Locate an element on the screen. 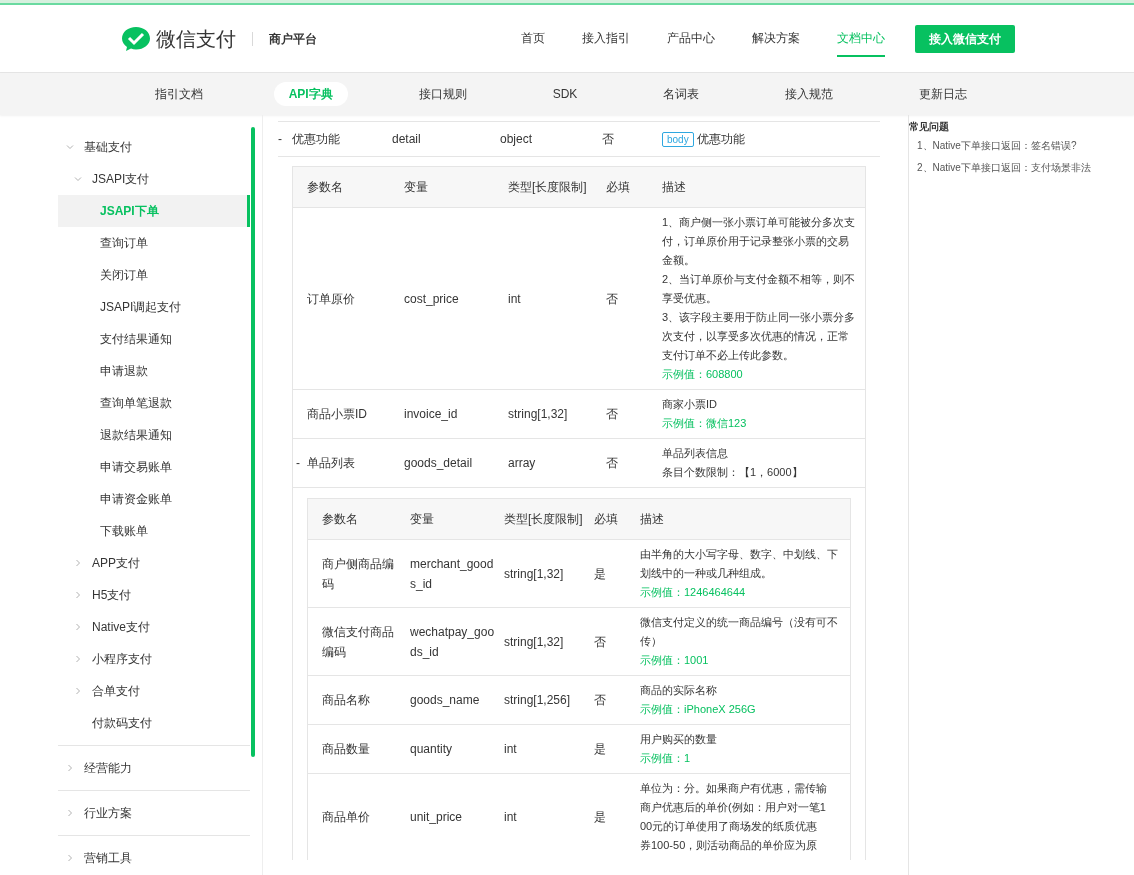 This screenshot has height=875, width=1134. faq-link: 2、Native下单接口返回：支付场景非法 is located at coordinates (1005, 168).